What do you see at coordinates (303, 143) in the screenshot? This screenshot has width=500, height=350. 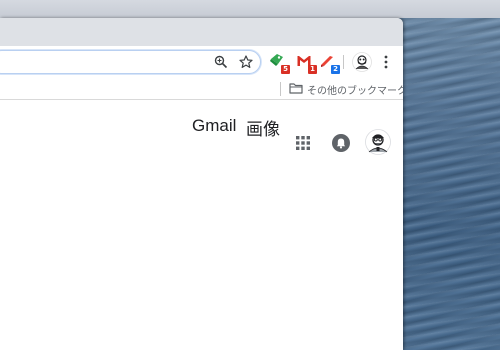 I see `apps-grid-icon` at bounding box center [303, 143].